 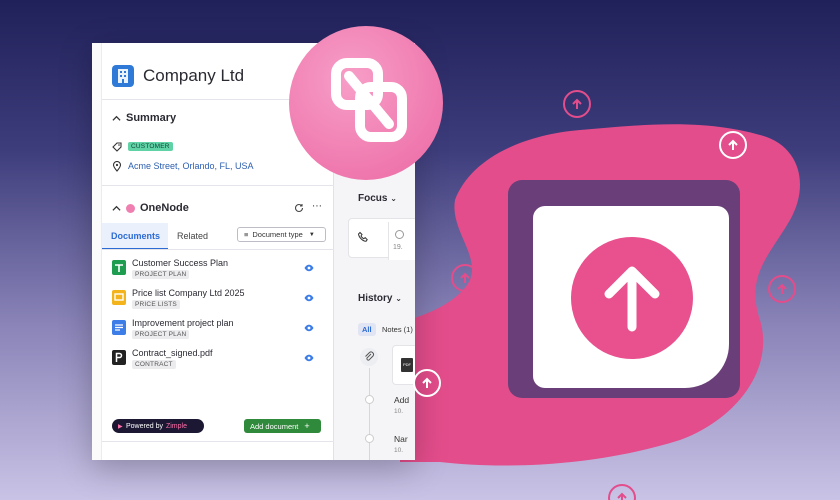 I want to click on company-name: Company Ltd, so click(x=194, y=75).